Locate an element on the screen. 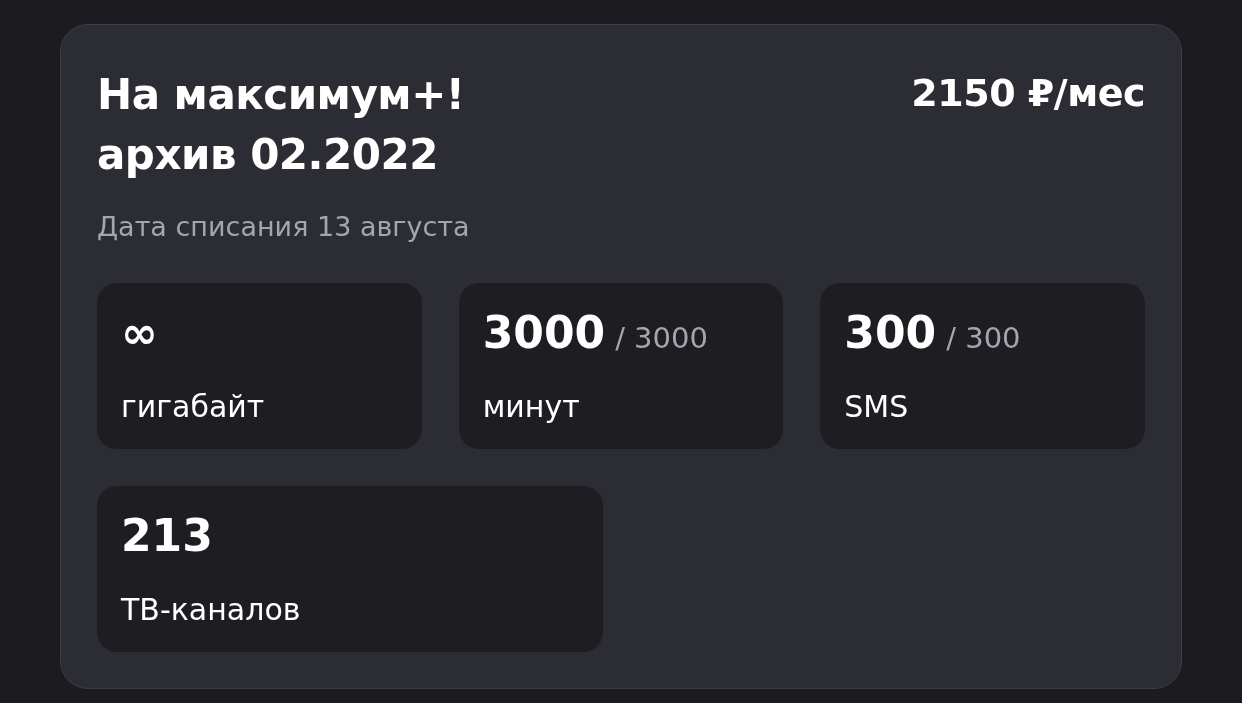 Image resolution: width=1242 pixels, height=703 pixels. price: 2150 ₽/мес is located at coordinates (1028, 93).